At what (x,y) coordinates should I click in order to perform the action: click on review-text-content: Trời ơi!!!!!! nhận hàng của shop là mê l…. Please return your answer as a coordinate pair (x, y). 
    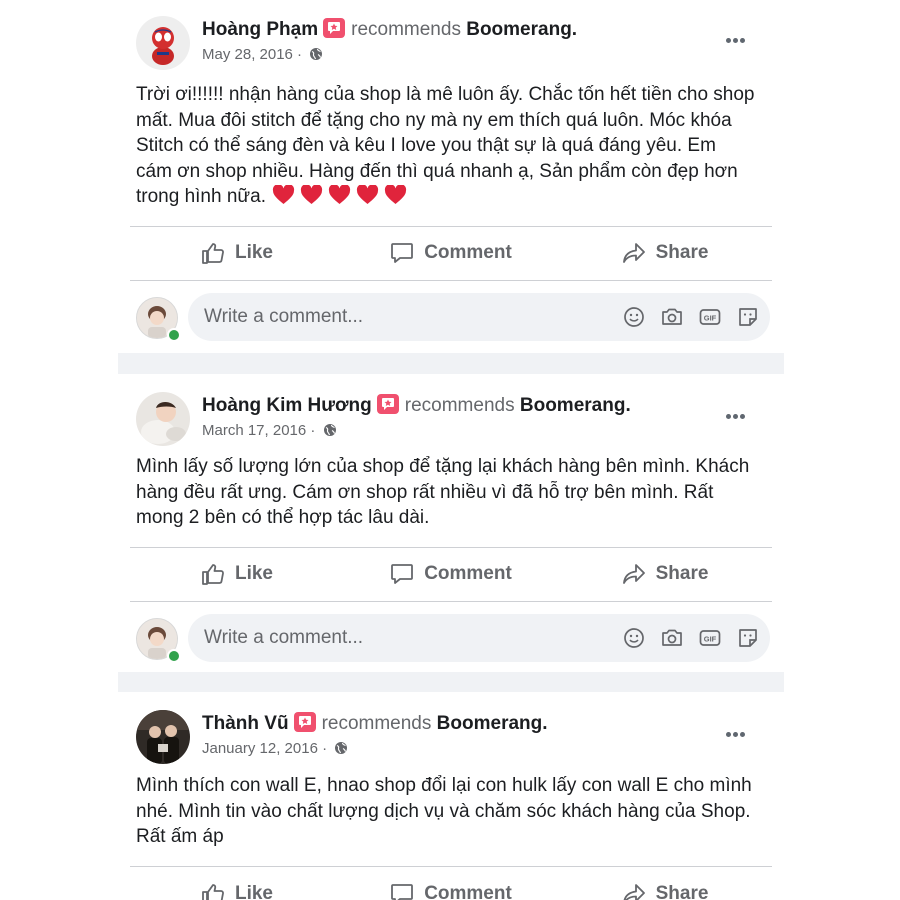
    Looking at the image, I should click on (445, 145).